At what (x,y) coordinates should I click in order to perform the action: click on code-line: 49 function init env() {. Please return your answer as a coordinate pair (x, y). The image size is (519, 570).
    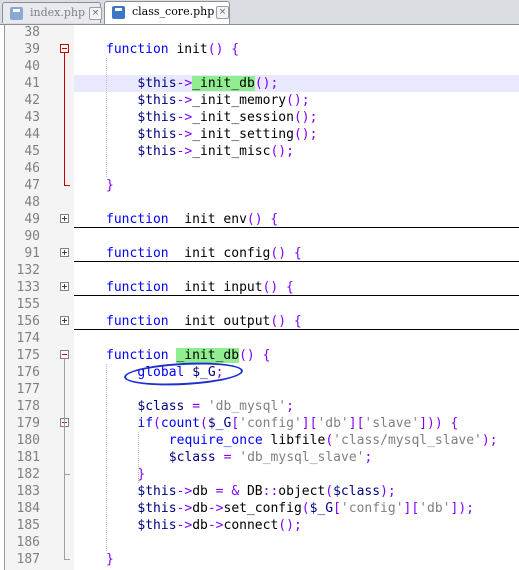
    Looking at the image, I should click on (259, 219).